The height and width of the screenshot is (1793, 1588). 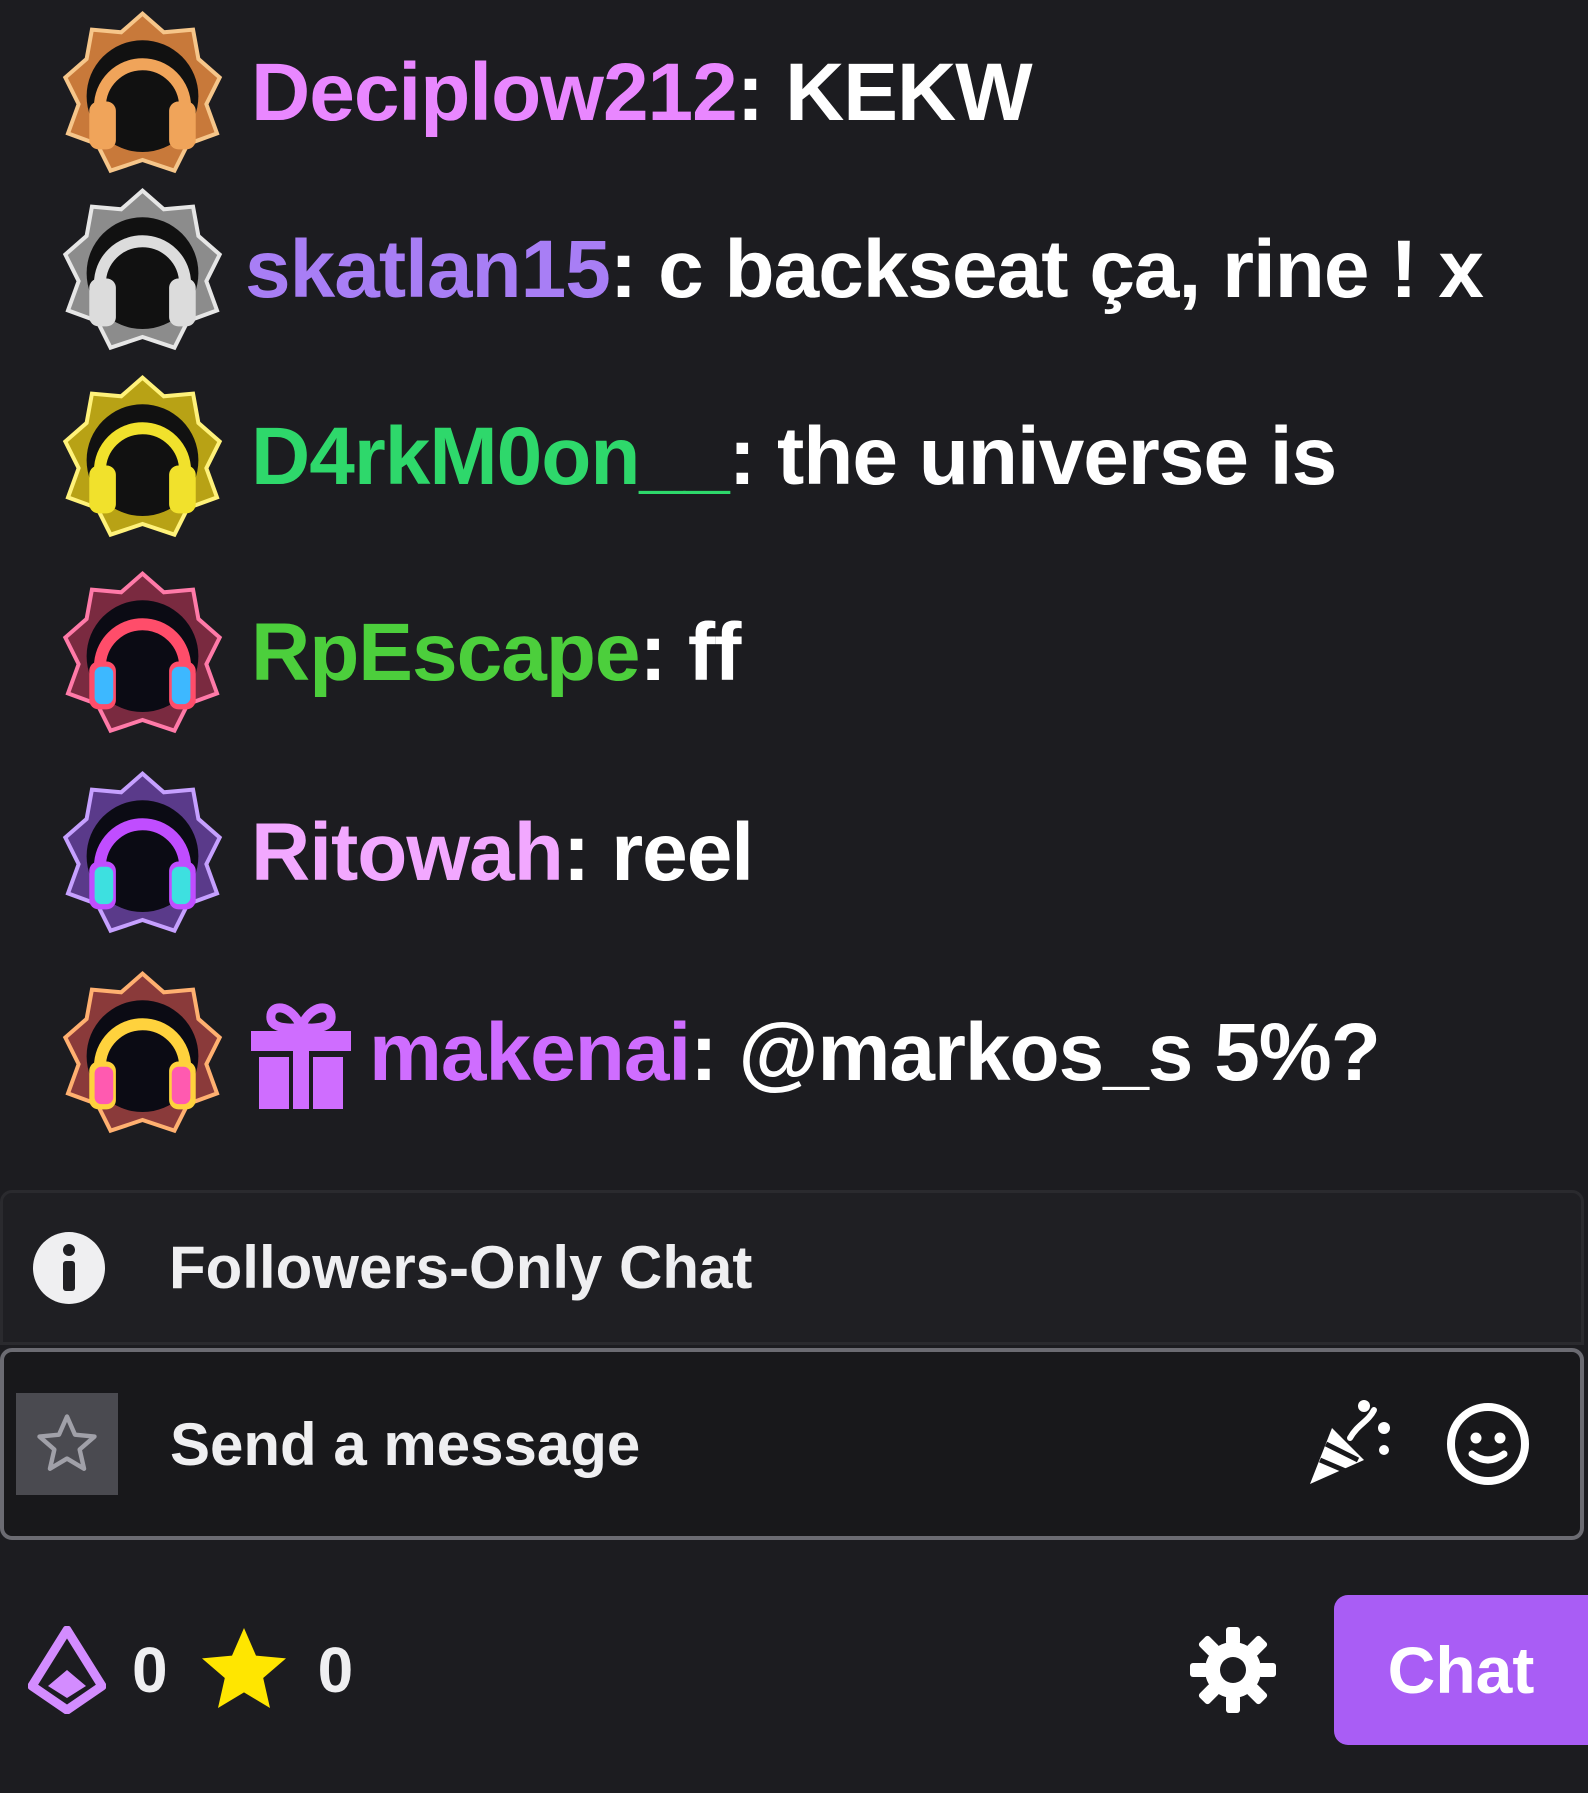 I want to click on chat-message: D4rkM0on__: the universe is, so click(x=698, y=457).